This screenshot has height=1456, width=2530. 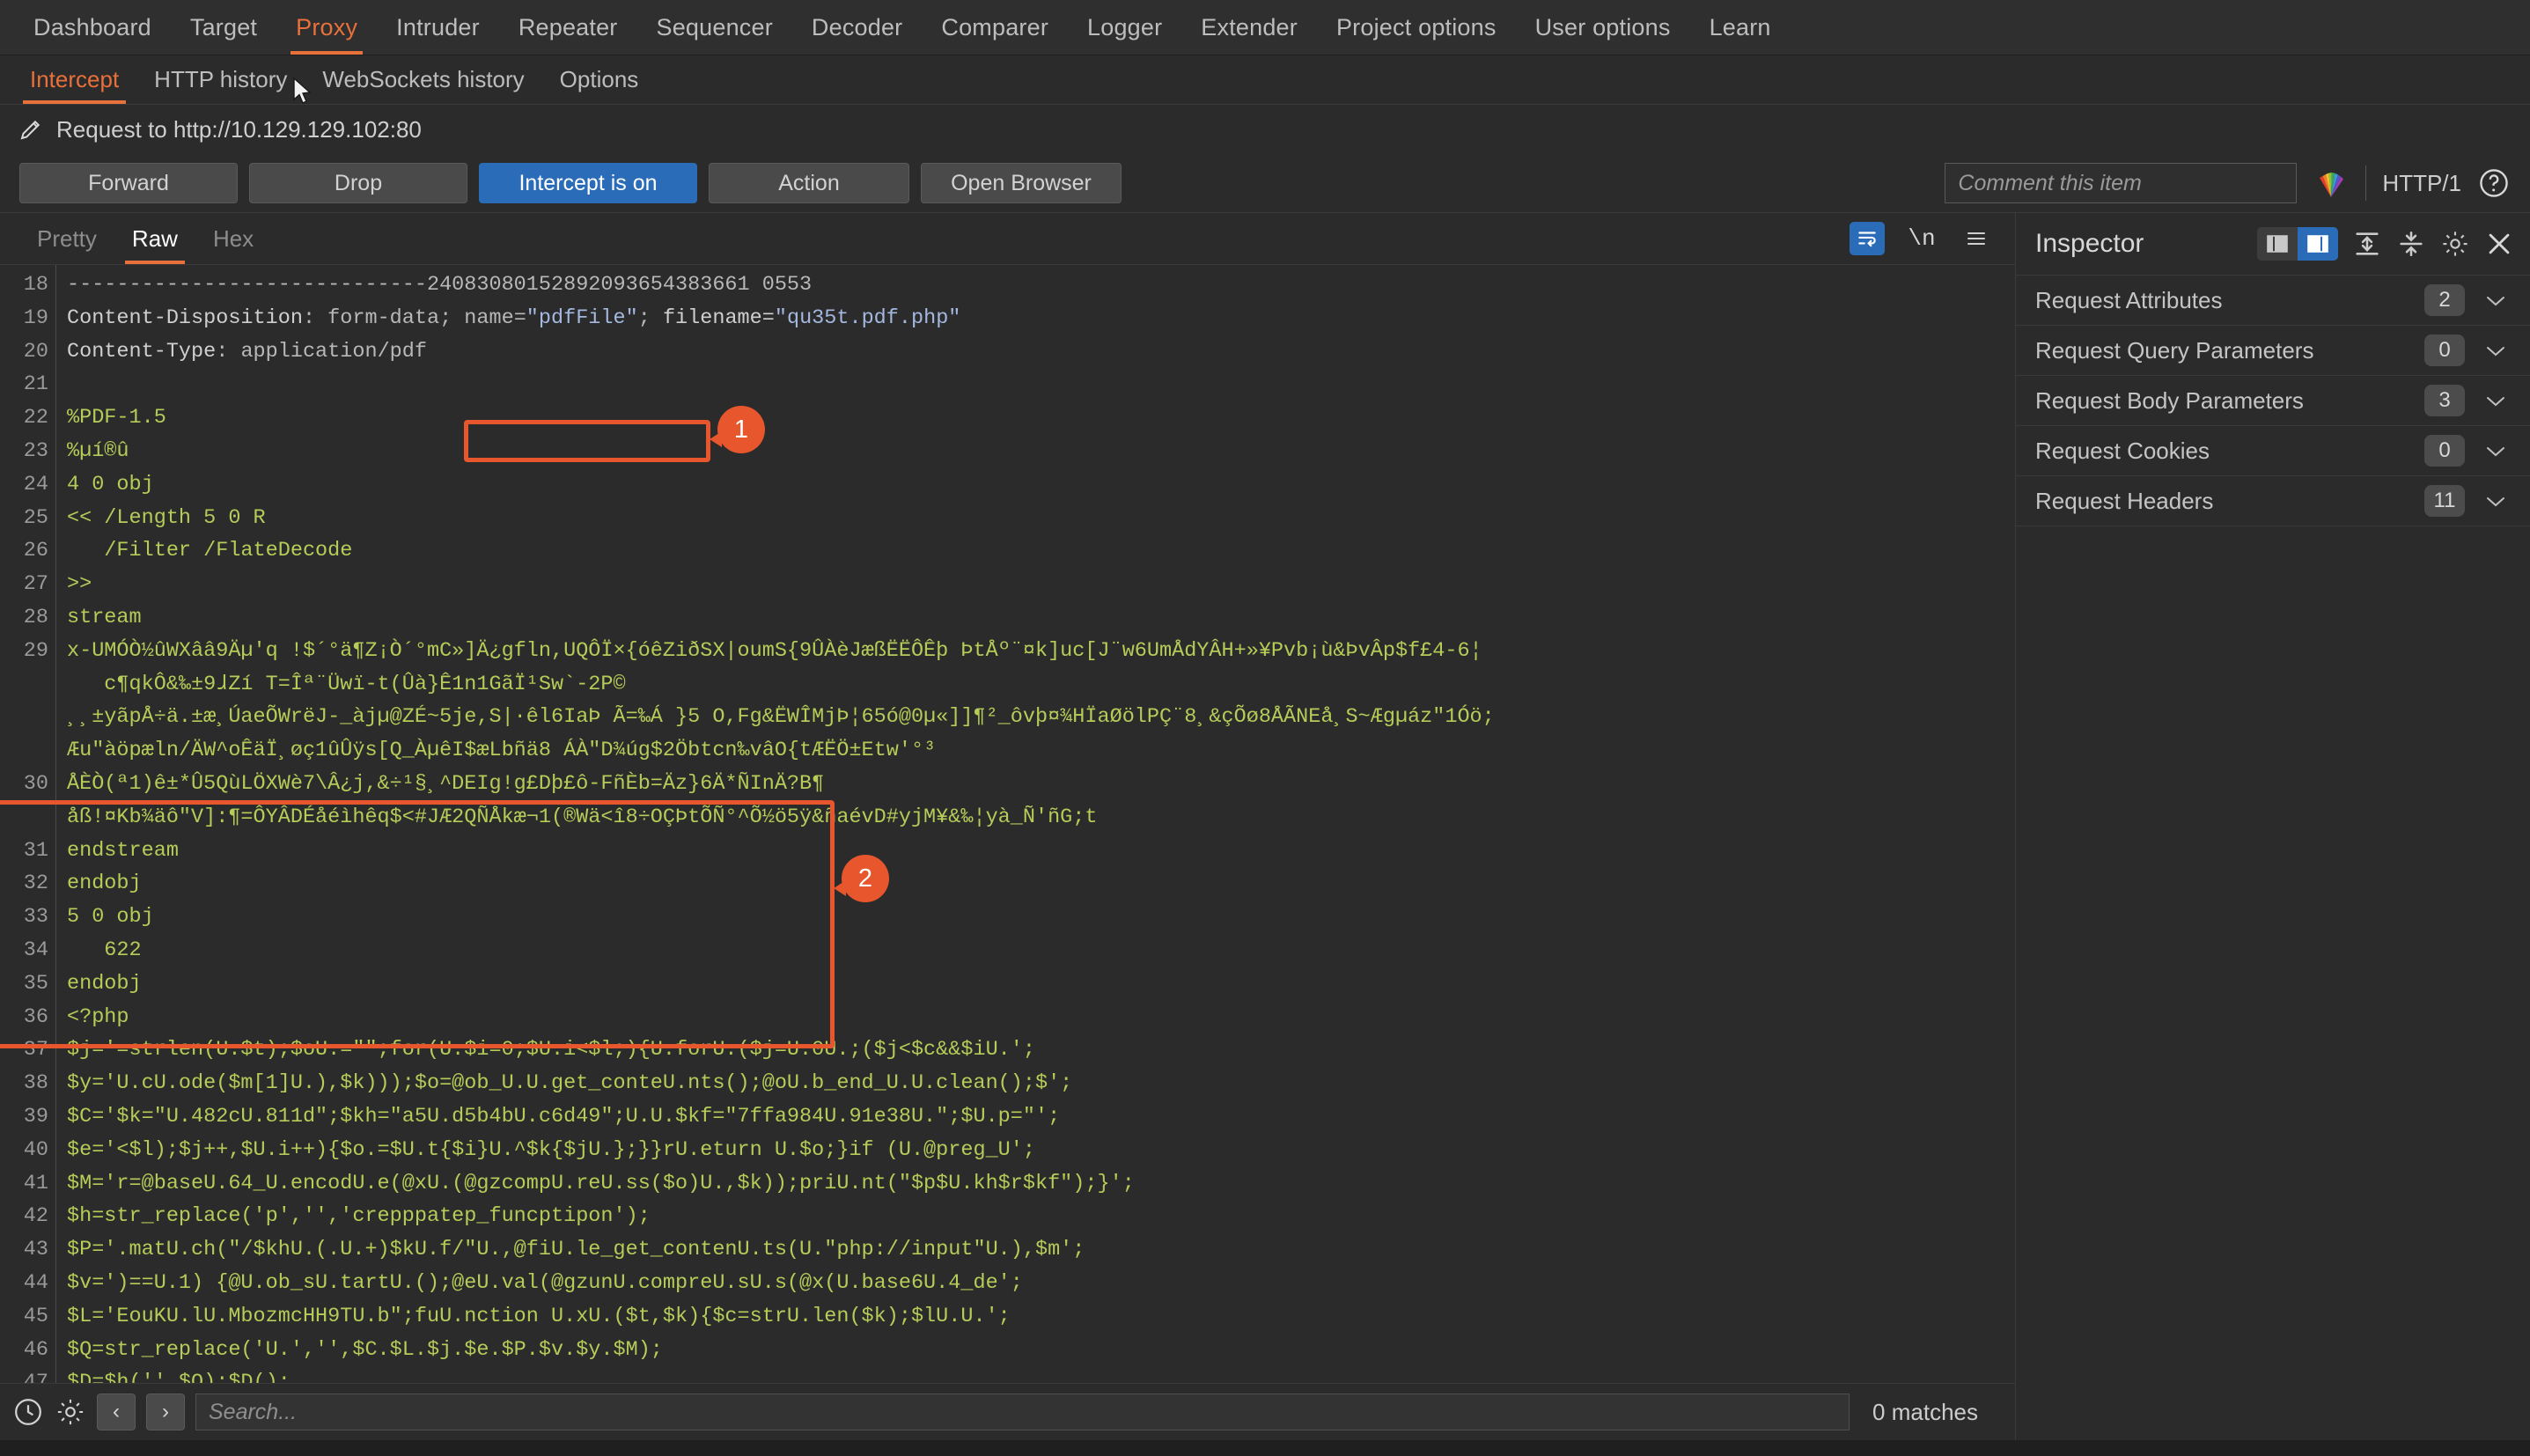 What do you see at coordinates (166, 1411) in the screenshot?
I see `search-next-button: ›` at bounding box center [166, 1411].